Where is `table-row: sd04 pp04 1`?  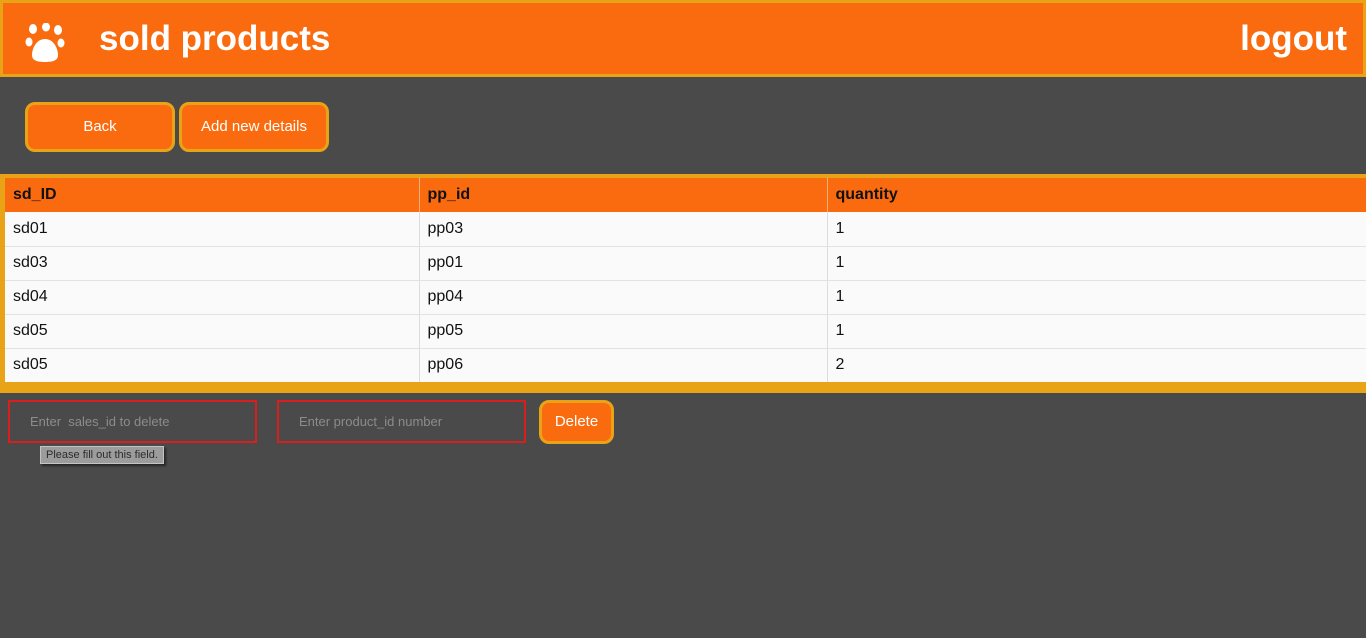
table-row: sd04 pp04 1 is located at coordinates (685, 297).